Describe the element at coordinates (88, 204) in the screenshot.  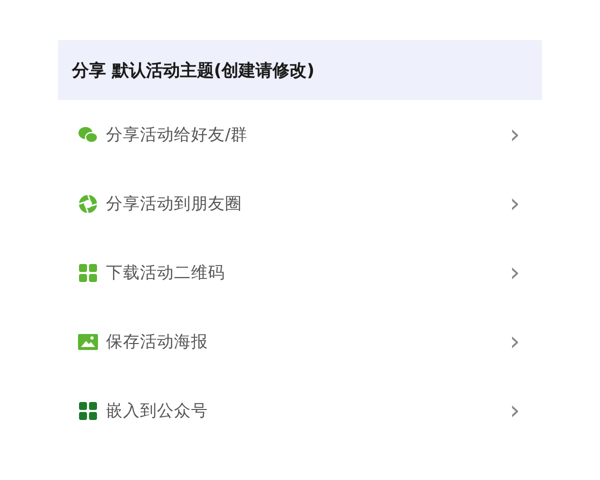
I see `aperture-icon` at that location.